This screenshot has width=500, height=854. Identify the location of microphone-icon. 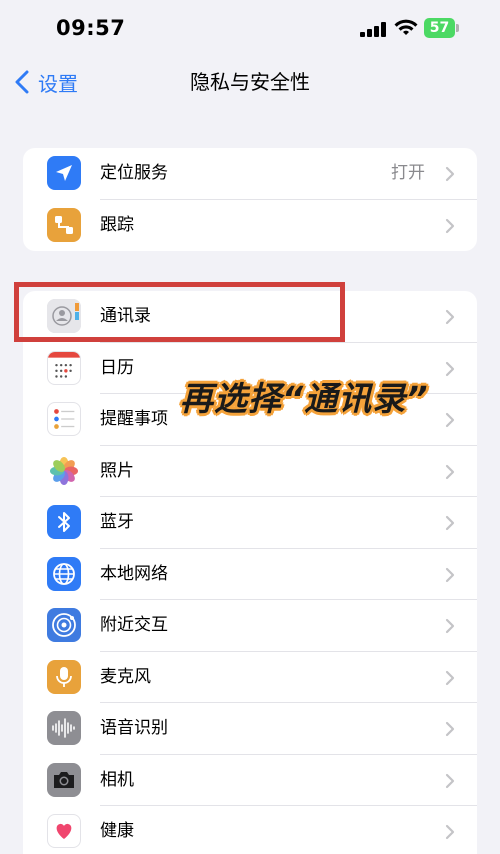
(64, 676).